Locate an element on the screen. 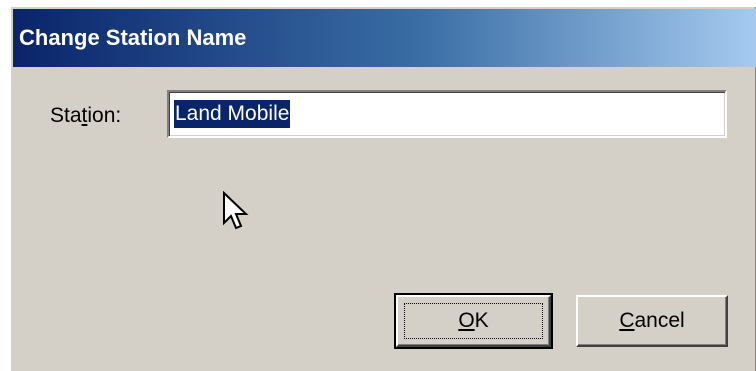 This screenshot has width=756, height=371. cancel-button: Cancel is located at coordinates (652, 321).